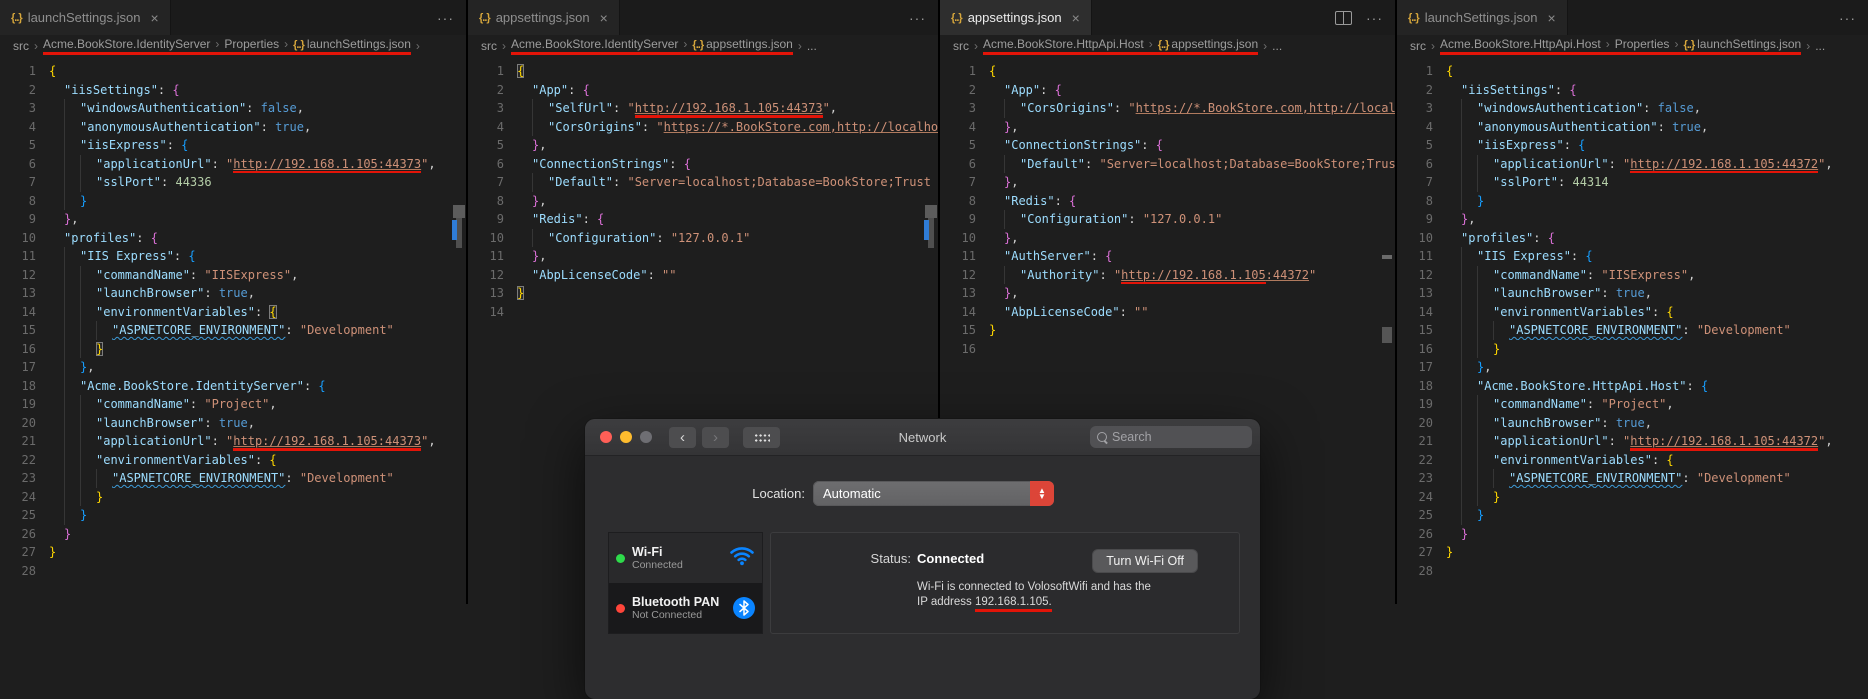 This screenshot has height=699, width=1868. I want to click on code-line: 4},, so click(1167, 127).